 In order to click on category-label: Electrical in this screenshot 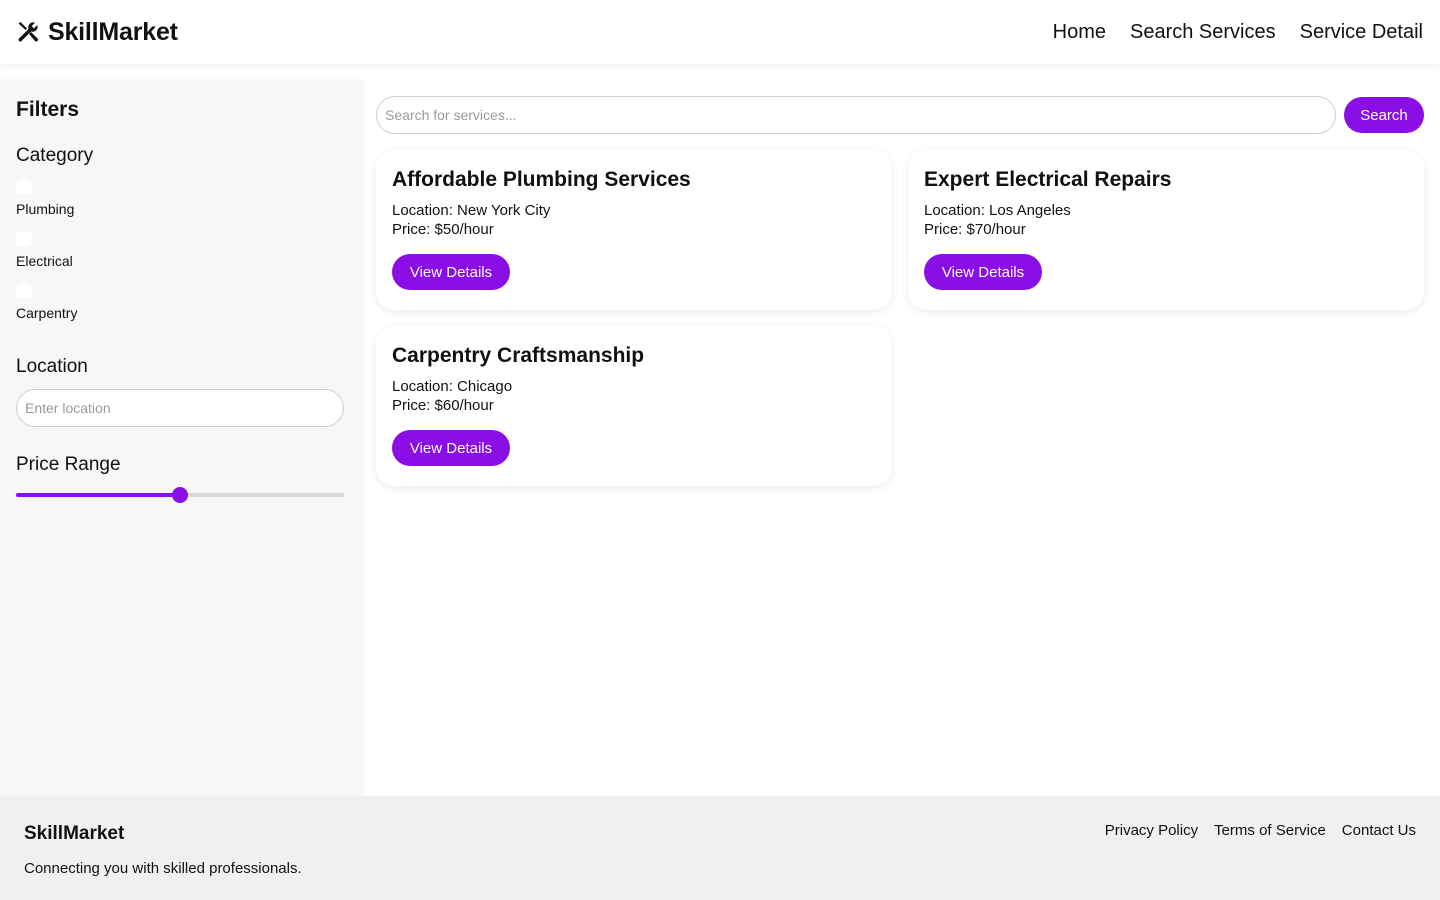, I will do `click(44, 261)`.